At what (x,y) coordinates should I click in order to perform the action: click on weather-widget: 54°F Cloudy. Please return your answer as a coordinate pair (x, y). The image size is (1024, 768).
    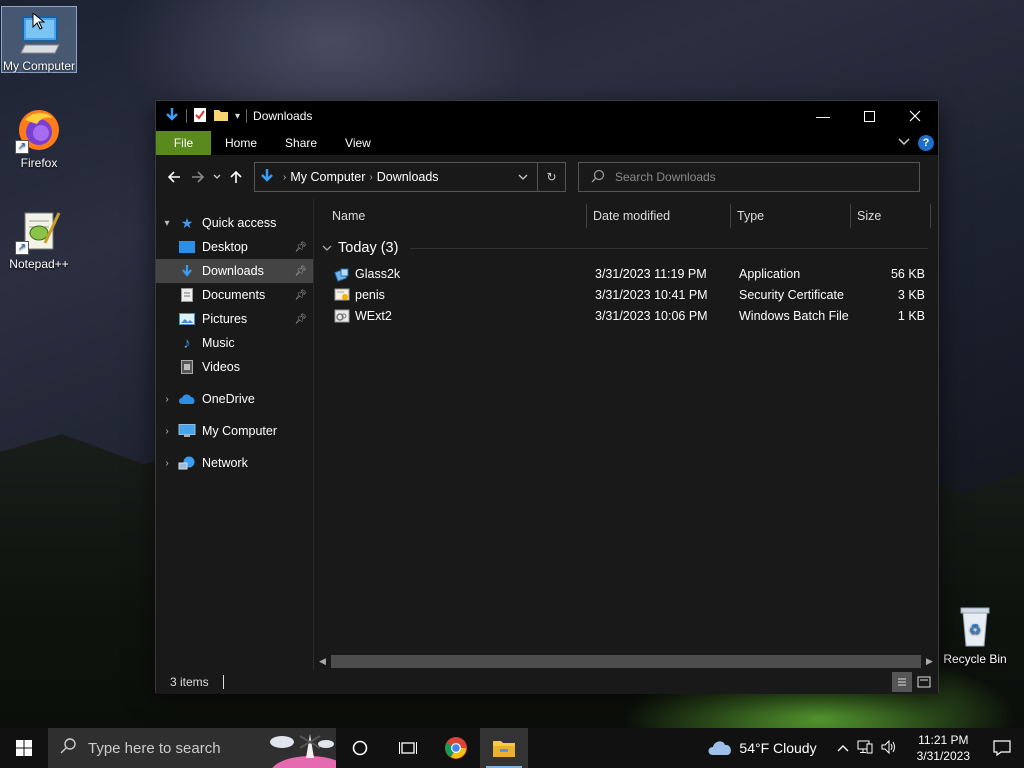
    Looking at the image, I should click on (766, 748).